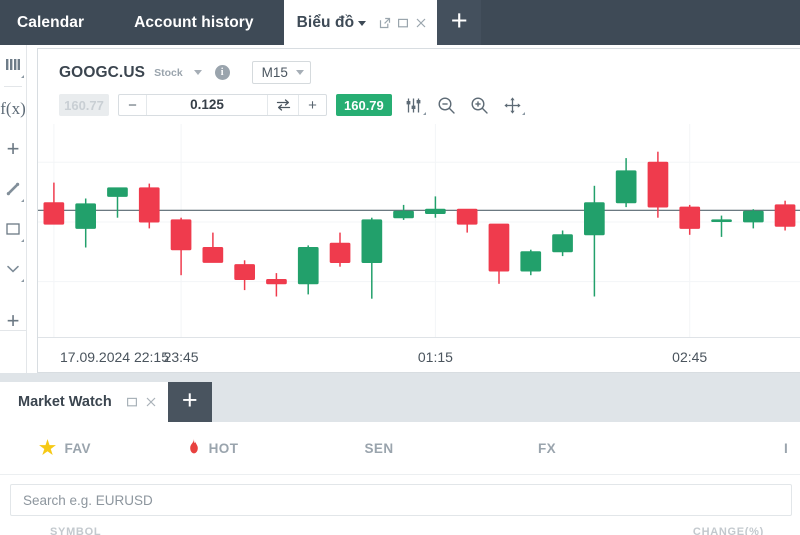  I want to click on more-tools-icon, so click(13, 269).